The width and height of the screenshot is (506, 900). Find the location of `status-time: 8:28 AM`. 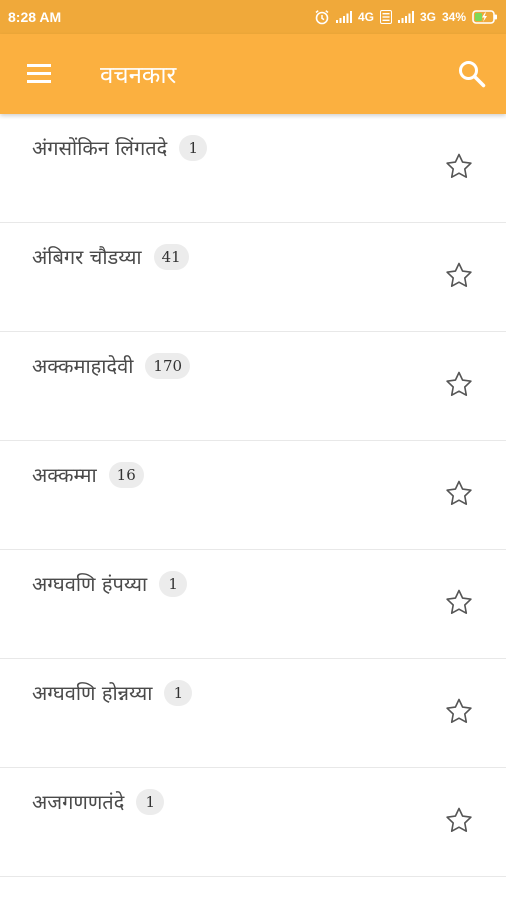

status-time: 8:28 AM is located at coordinates (35, 17).